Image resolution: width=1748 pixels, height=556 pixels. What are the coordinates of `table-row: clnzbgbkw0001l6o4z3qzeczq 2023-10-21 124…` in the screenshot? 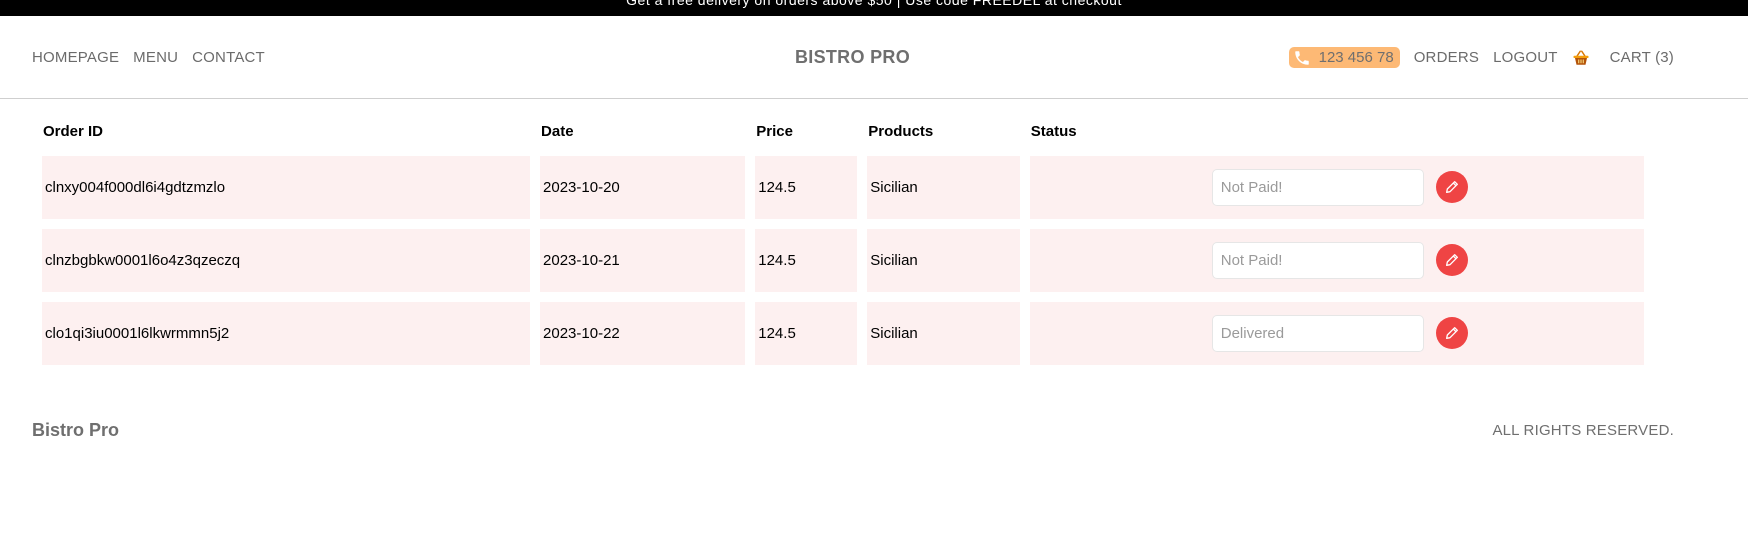 It's located at (843, 260).